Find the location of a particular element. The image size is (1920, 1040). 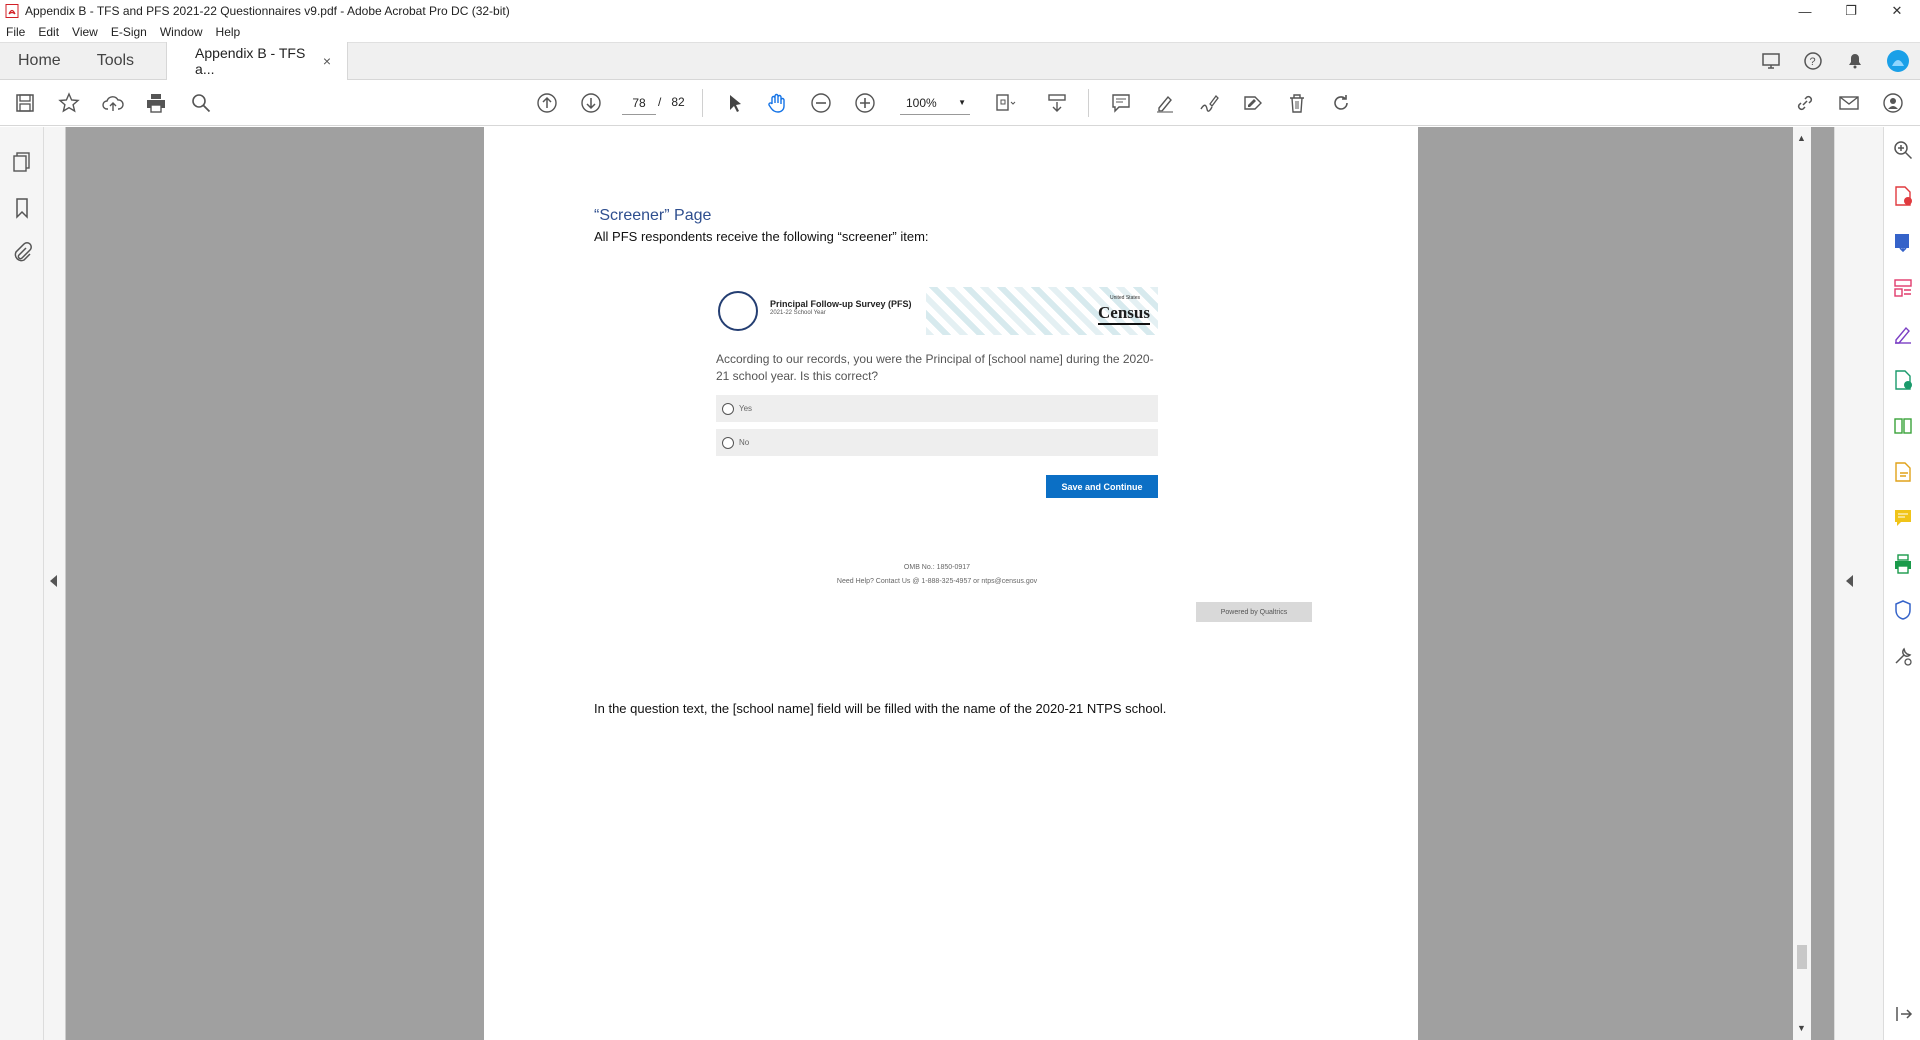

next-page-icon is located at coordinates (591, 103).